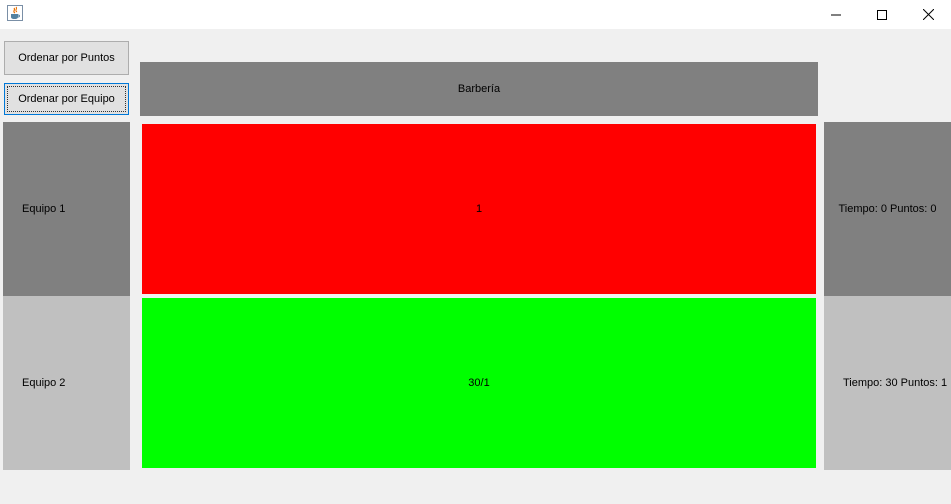 The image size is (951, 504). I want to click on sort-by-points-button: Ordenar por Puntos, so click(66, 58).